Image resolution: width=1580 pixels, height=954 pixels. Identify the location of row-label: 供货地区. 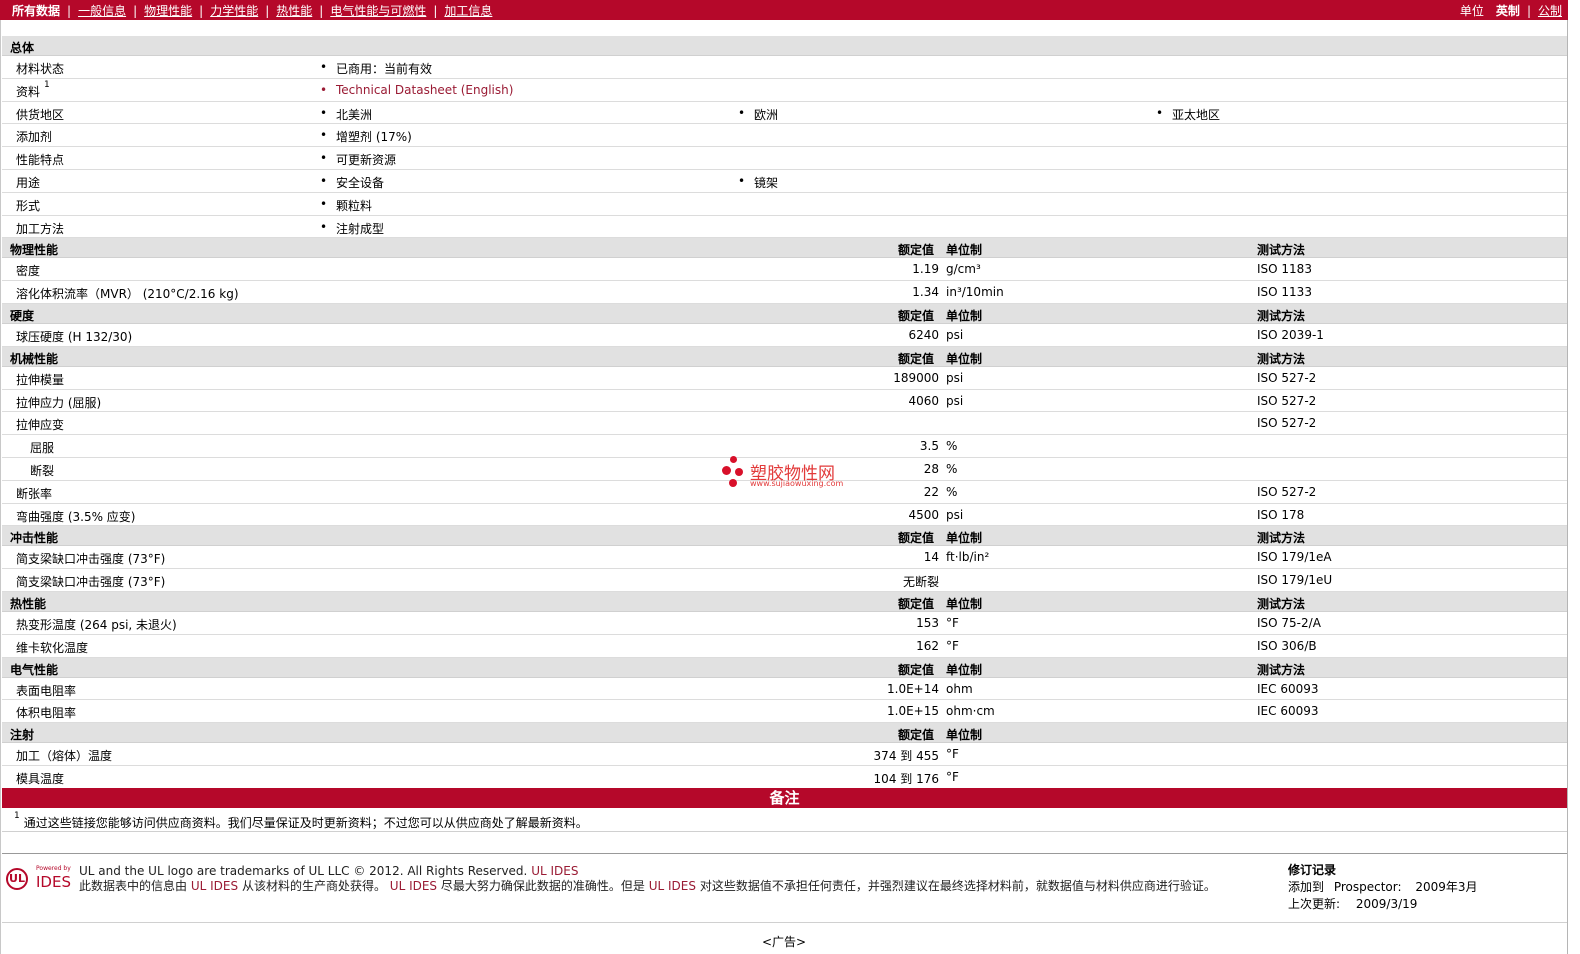
(40, 114).